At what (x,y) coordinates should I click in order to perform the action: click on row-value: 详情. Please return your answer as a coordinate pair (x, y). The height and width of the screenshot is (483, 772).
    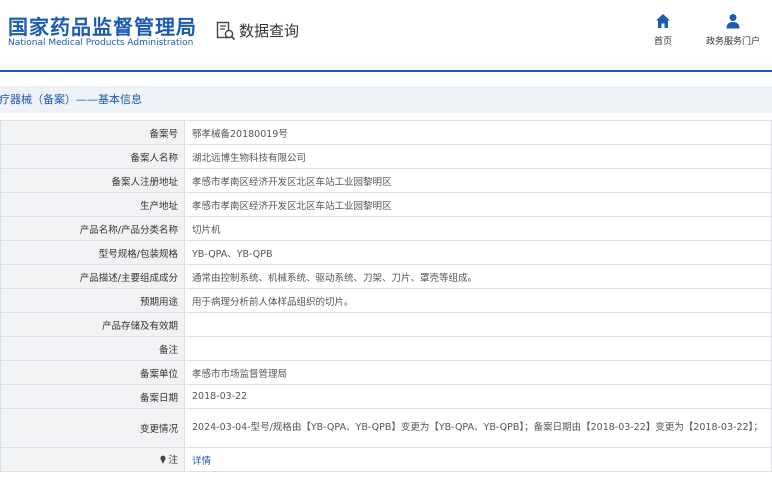
    Looking at the image, I should click on (478, 459).